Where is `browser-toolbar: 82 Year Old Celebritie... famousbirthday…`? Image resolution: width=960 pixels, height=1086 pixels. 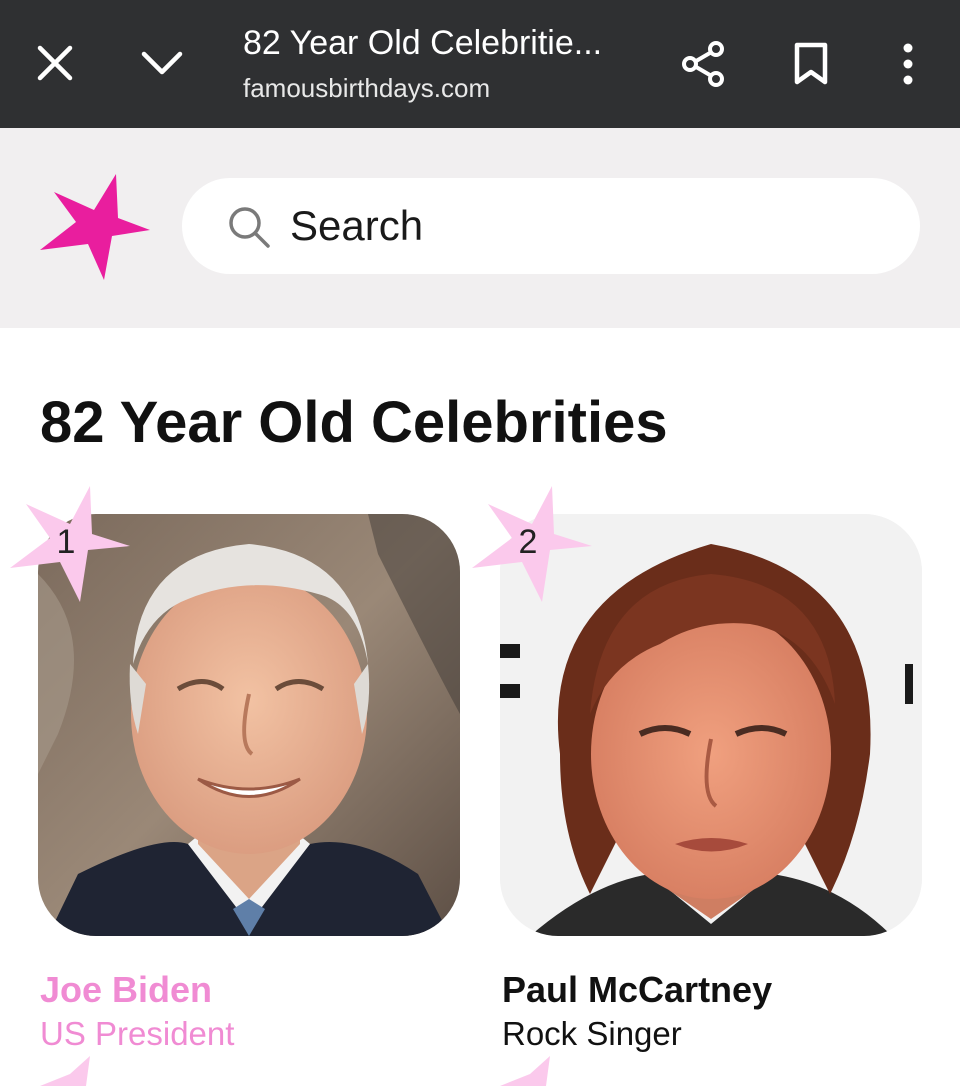
browser-toolbar: 82 Year Old Celebritie... famousbirthday… is located at coordinates (480, 64).